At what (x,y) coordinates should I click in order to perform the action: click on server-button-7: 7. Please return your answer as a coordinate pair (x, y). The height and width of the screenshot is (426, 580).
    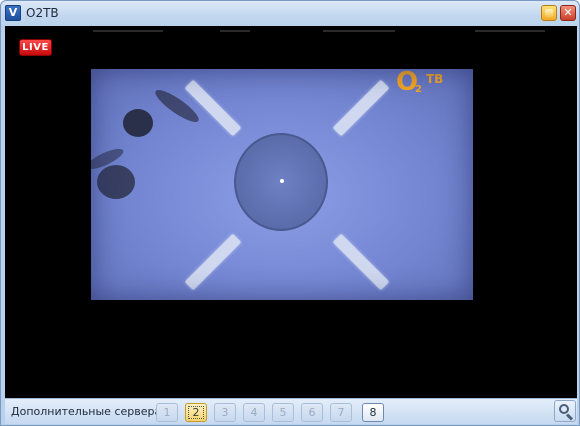
    Looking at the image, I should click on (341, 412).